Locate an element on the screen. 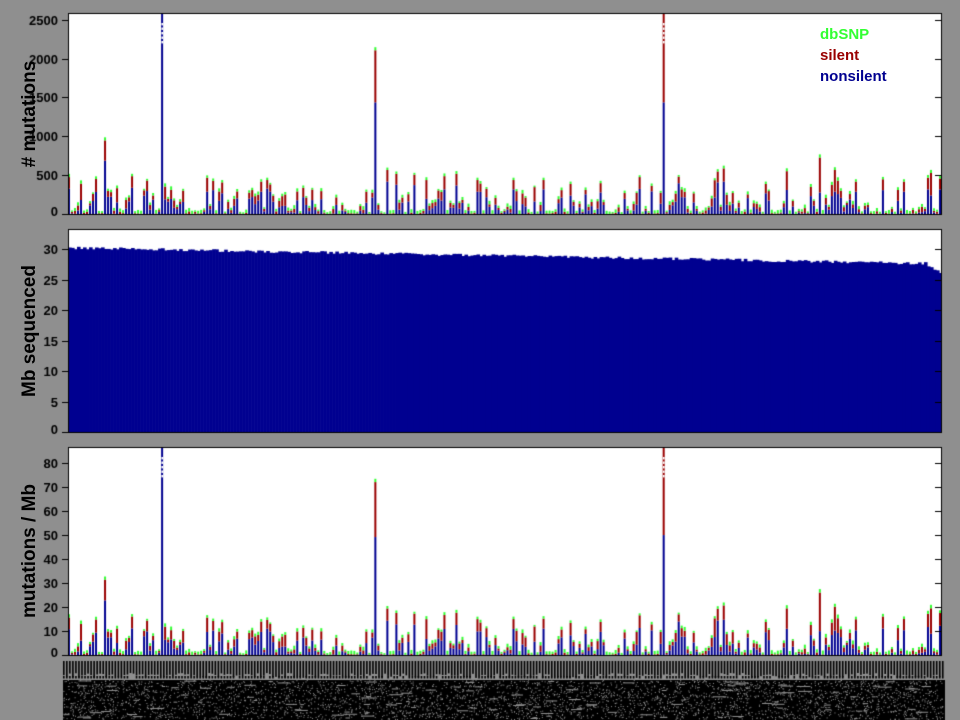 This screenshot has width=960, height=720. legend-item-dbsnp: dbSNP is located at coordinates (845, 34).